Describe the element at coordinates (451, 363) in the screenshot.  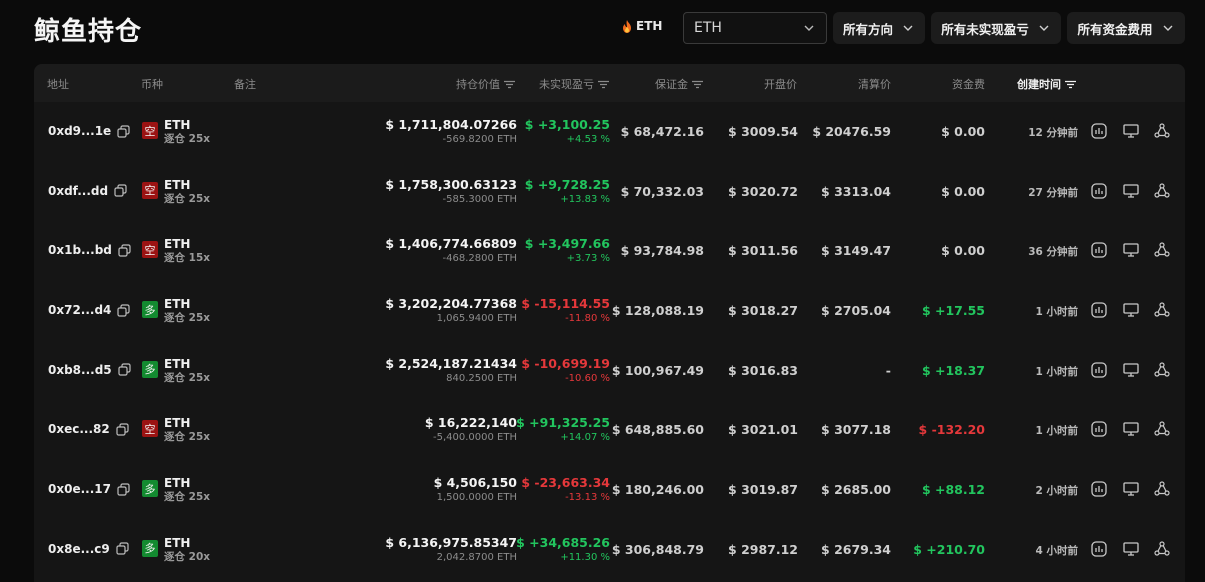
I see `position-value: $ 2,524,187.21434` at that location.